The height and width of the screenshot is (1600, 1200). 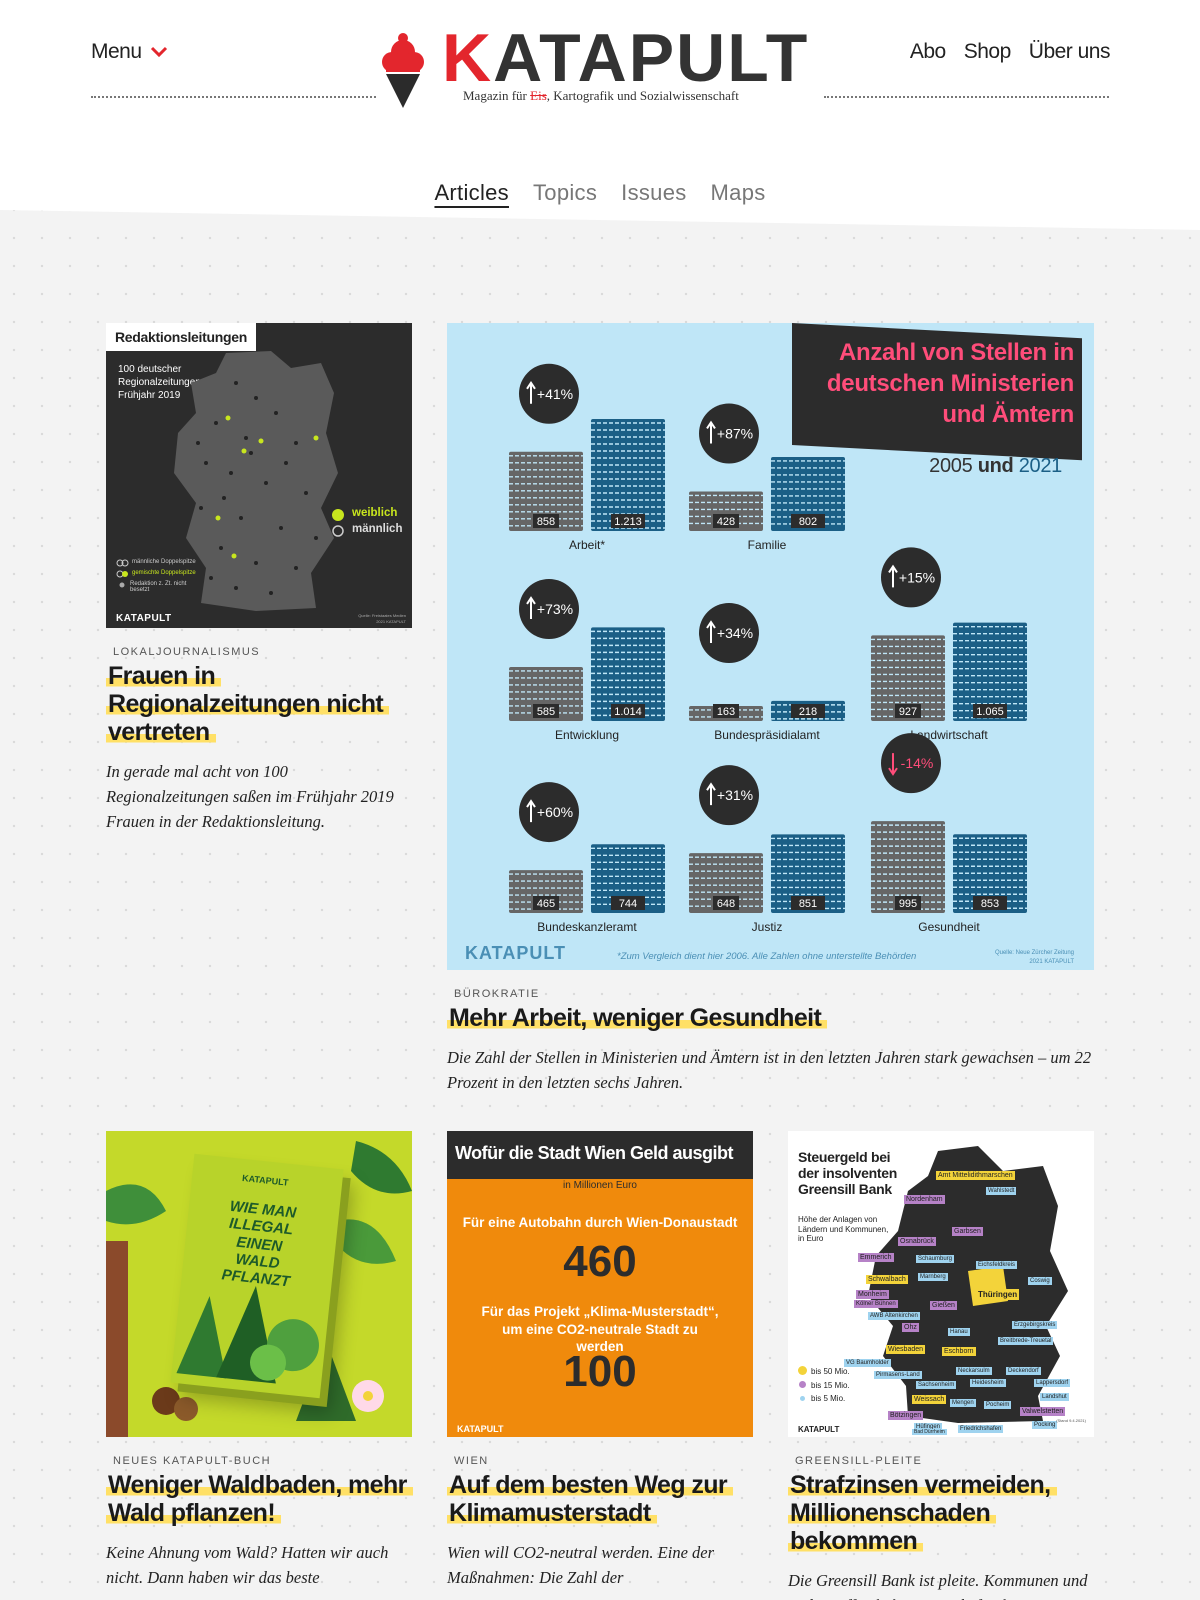 What do you see at coordinates (587, 735) in the screenshot?
I see `category-label: Entwicklung` at bounding box center [587, 735].